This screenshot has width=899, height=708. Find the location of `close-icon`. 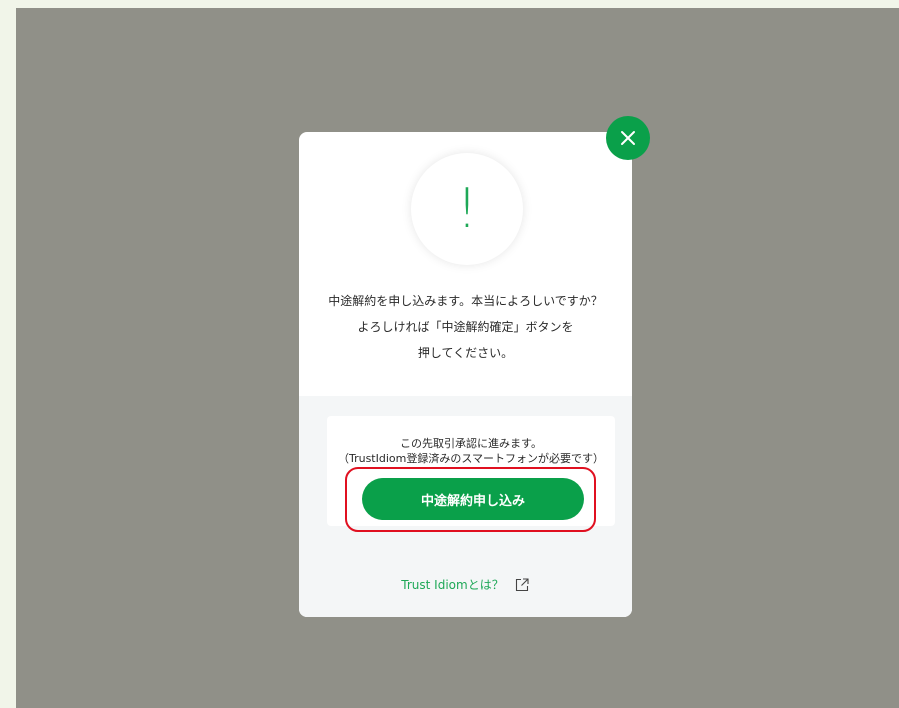

close-icon is located at coordinates (628, 138).